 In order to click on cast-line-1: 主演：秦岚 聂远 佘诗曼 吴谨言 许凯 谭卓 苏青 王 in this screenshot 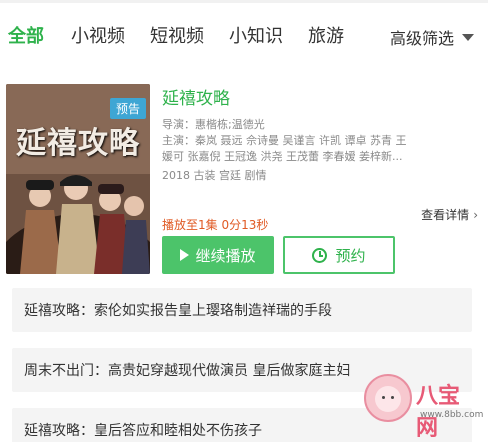, I will do `click(284, 140)`.